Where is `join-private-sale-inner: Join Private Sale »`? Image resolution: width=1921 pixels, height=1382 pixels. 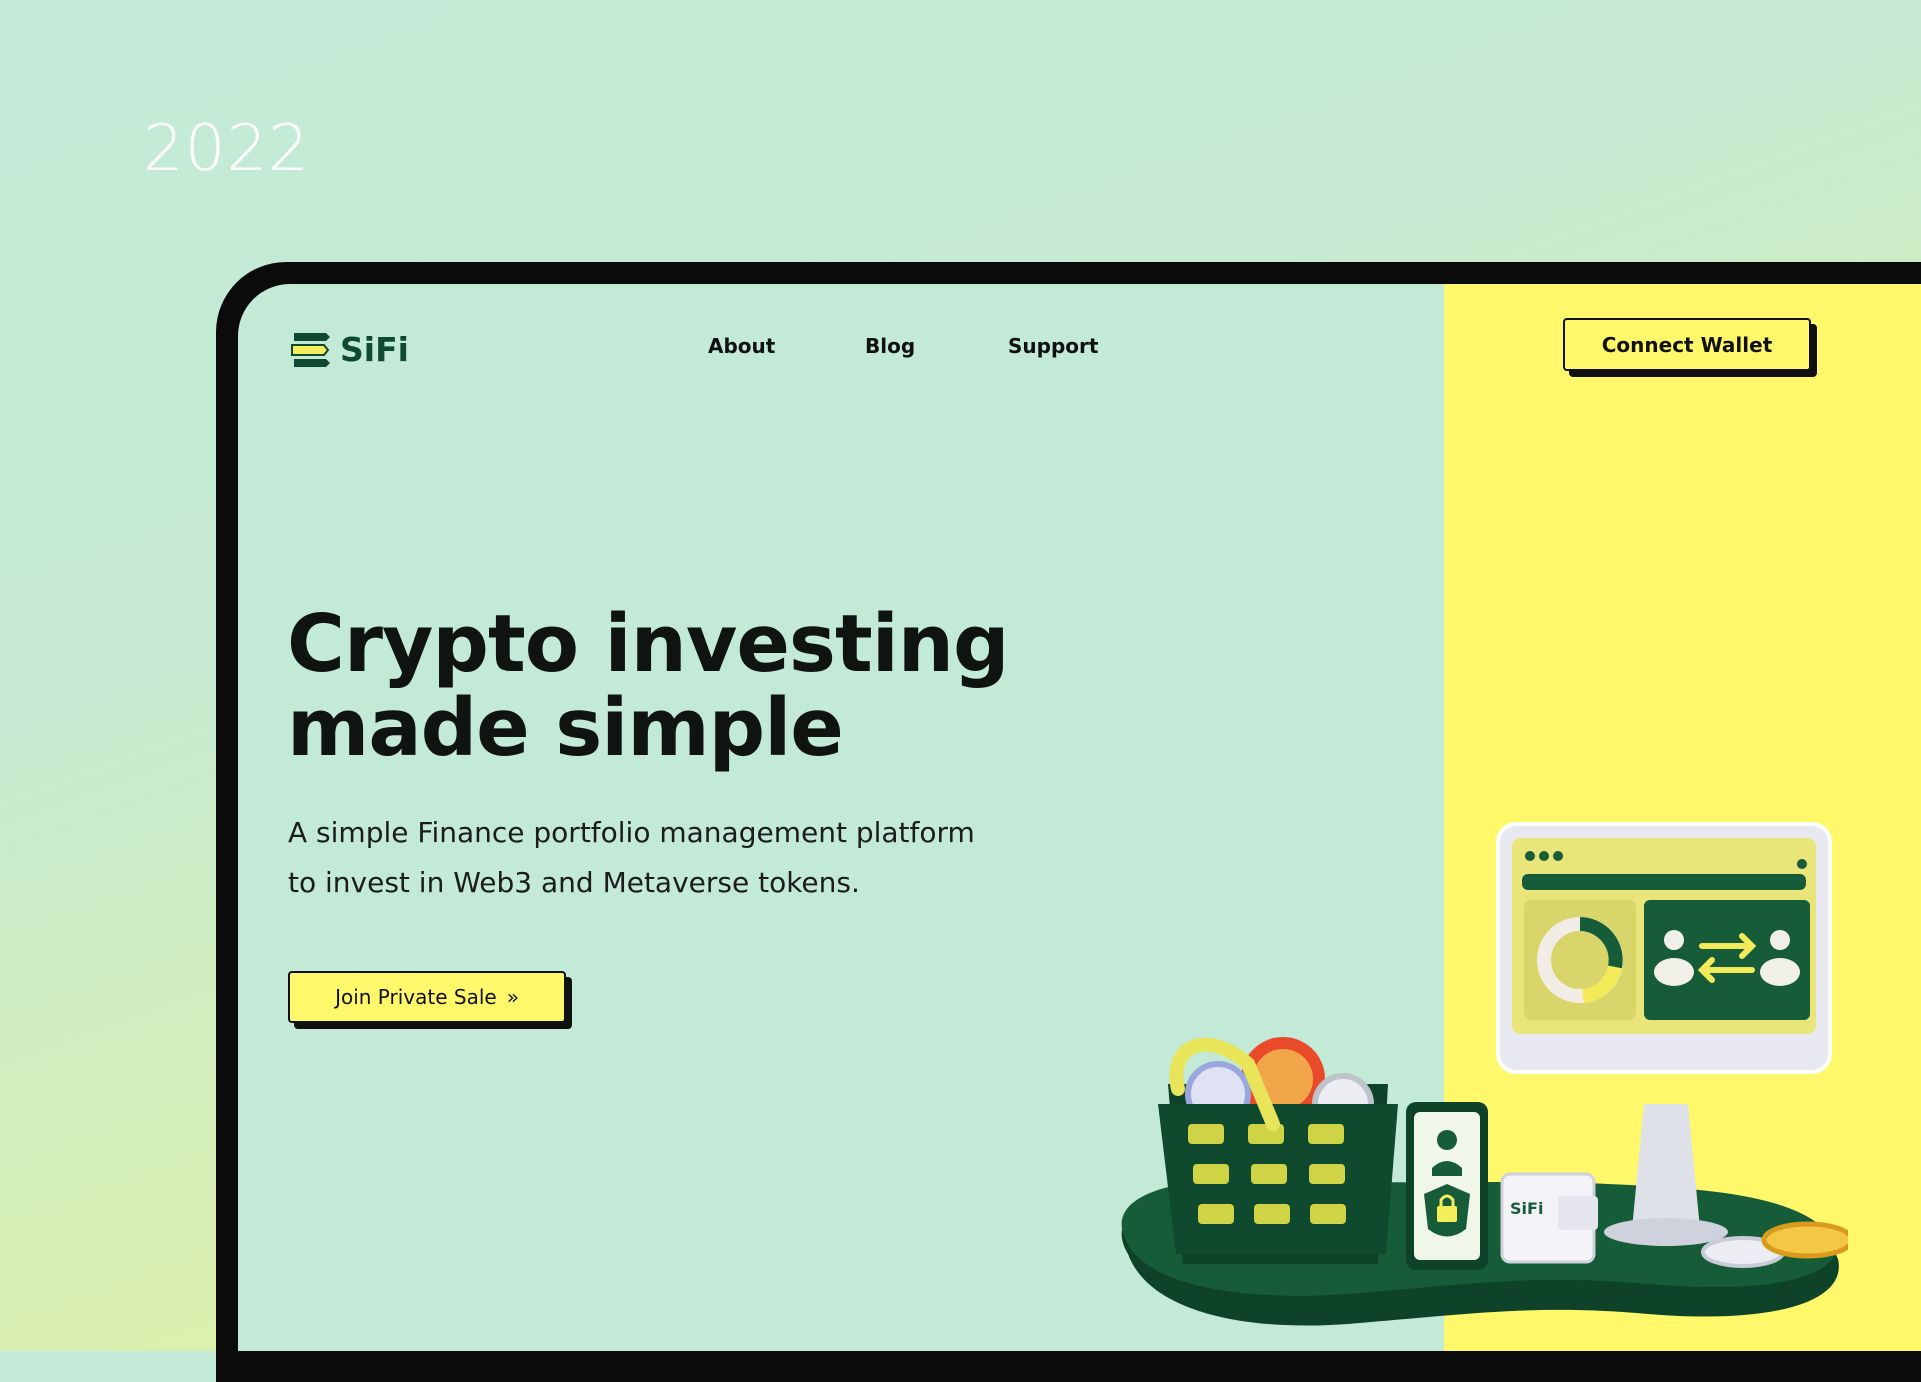
join-private-sale-inner: Join Private Sale » is located at coordinates (427, 997).